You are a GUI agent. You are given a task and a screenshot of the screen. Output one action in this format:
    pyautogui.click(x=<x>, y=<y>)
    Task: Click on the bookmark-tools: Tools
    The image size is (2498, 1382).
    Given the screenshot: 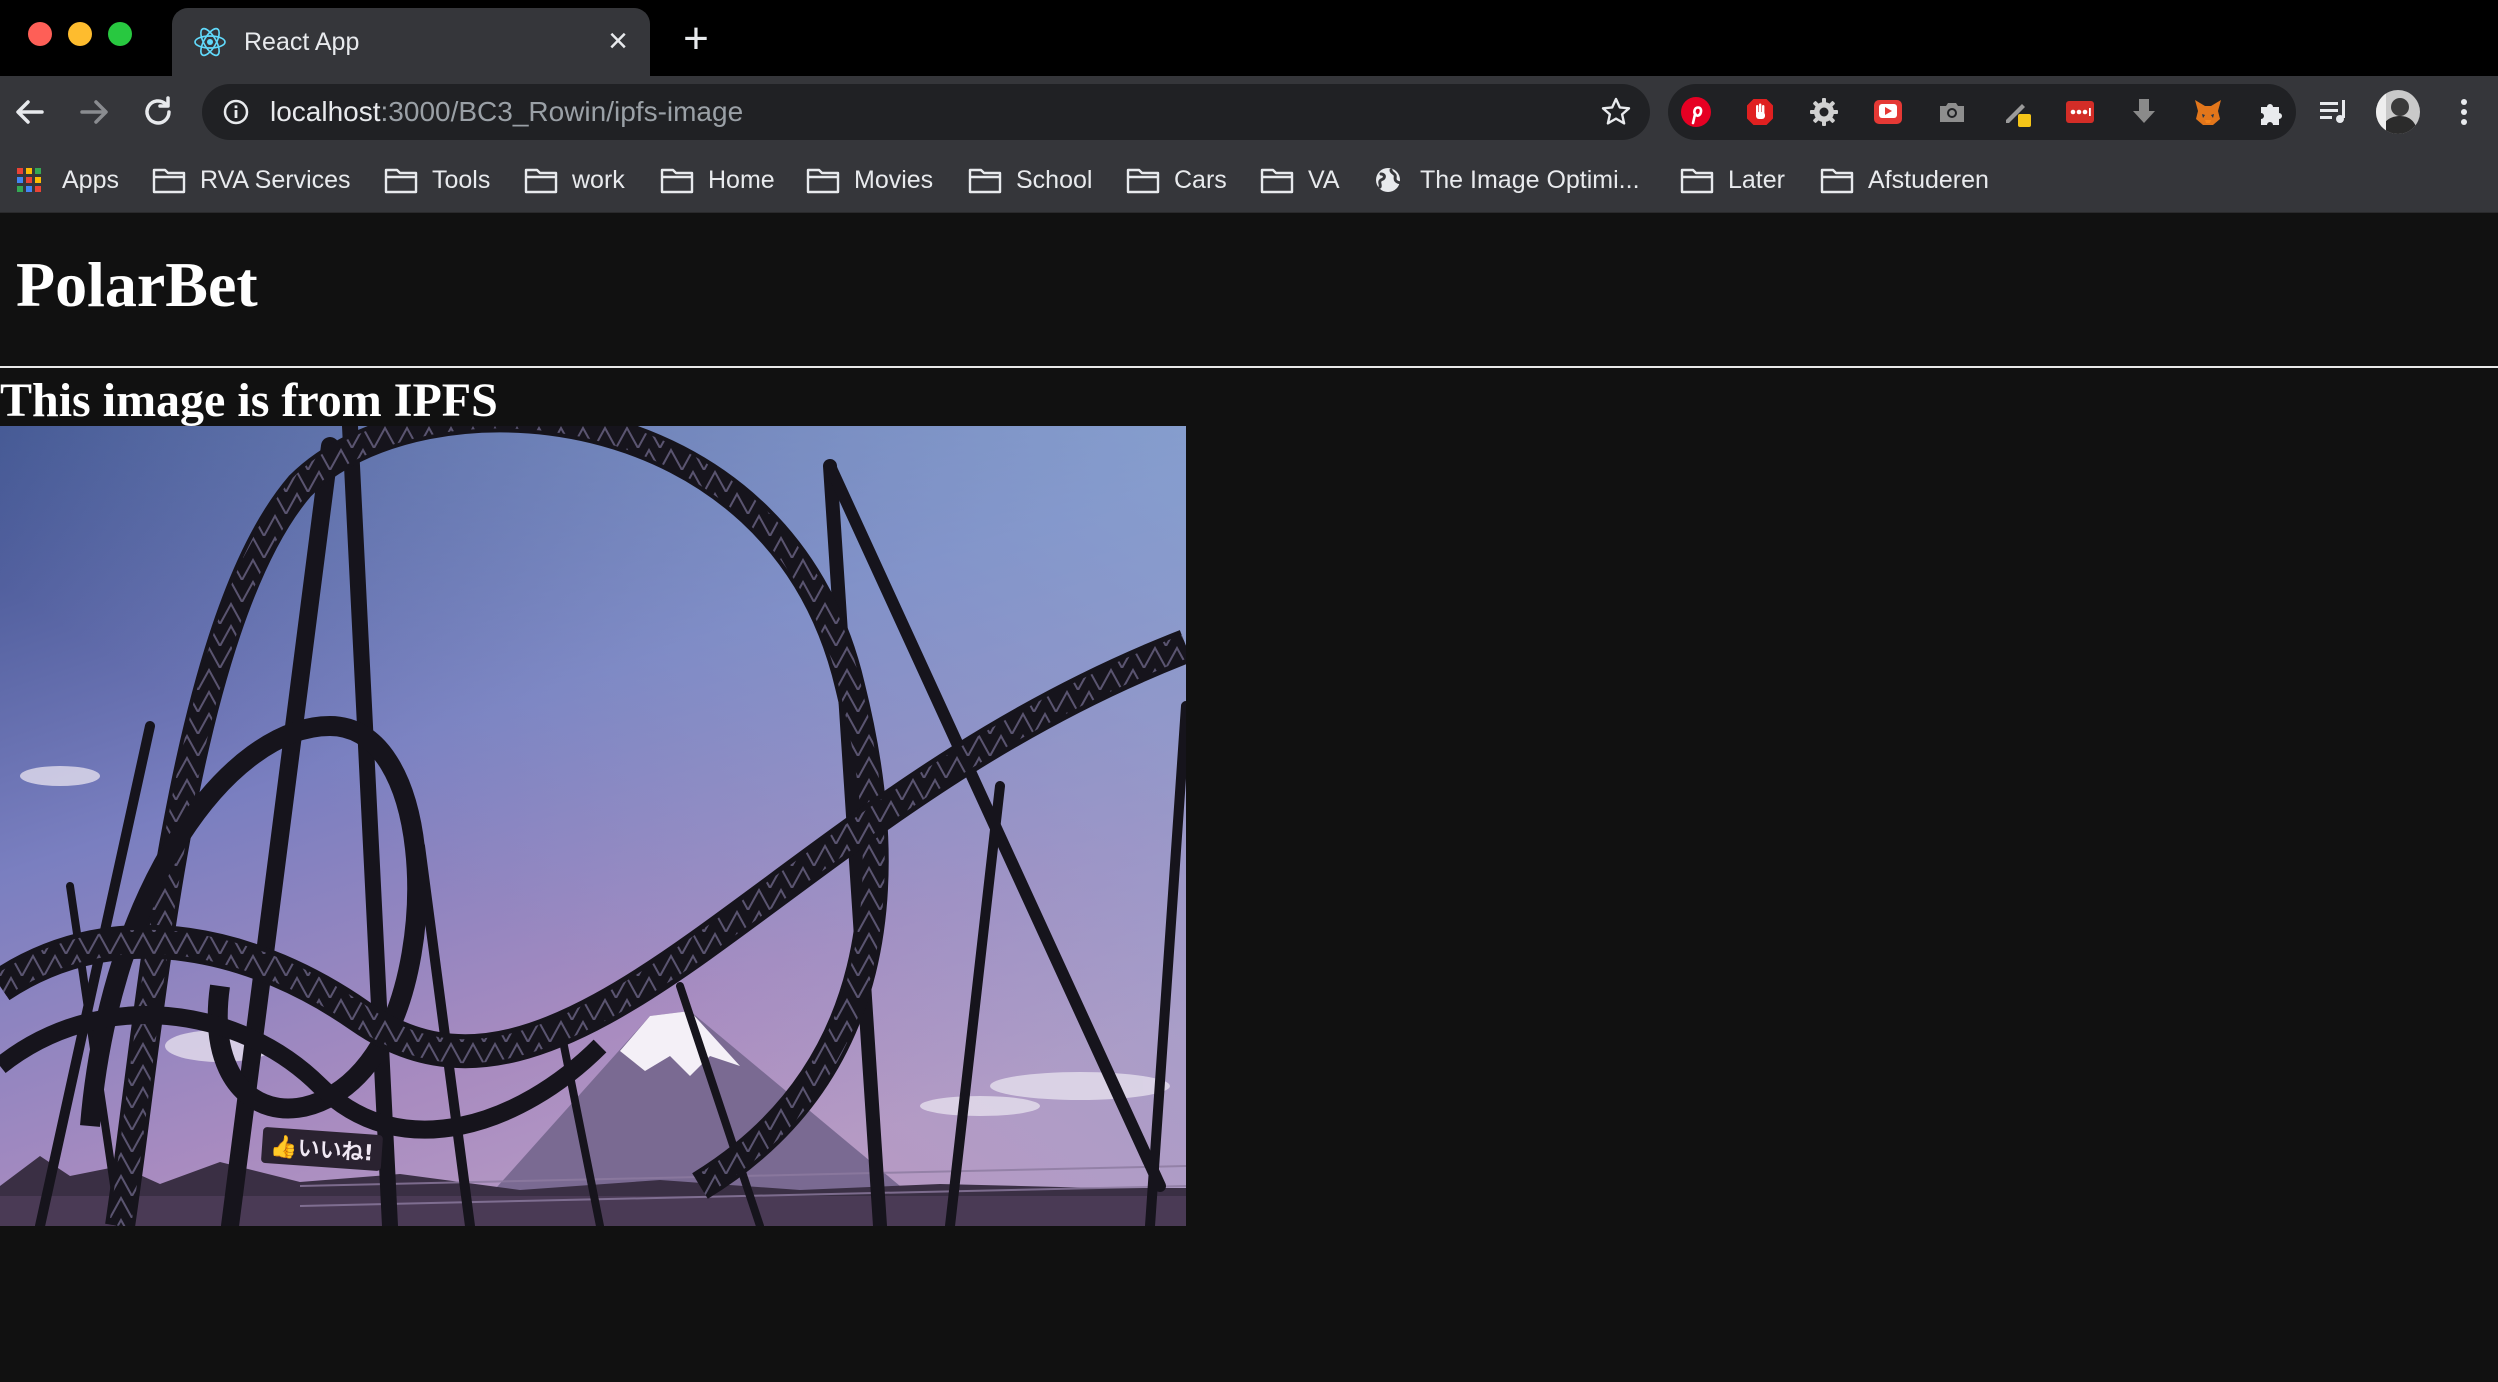 What is the action you would take?
    pyautogui.click(x=437, y=180)
    